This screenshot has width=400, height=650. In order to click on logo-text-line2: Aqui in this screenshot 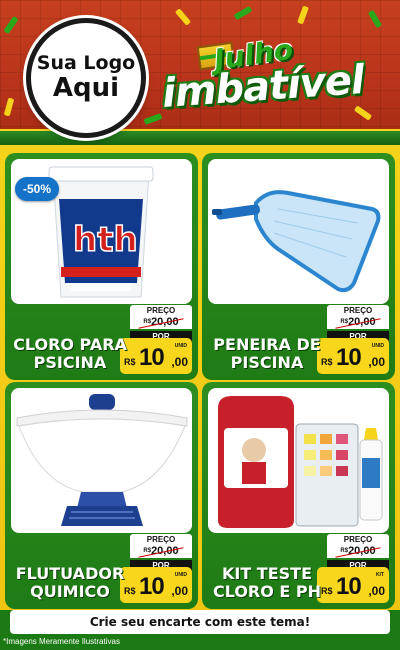, I will do `click(86, 88)`.